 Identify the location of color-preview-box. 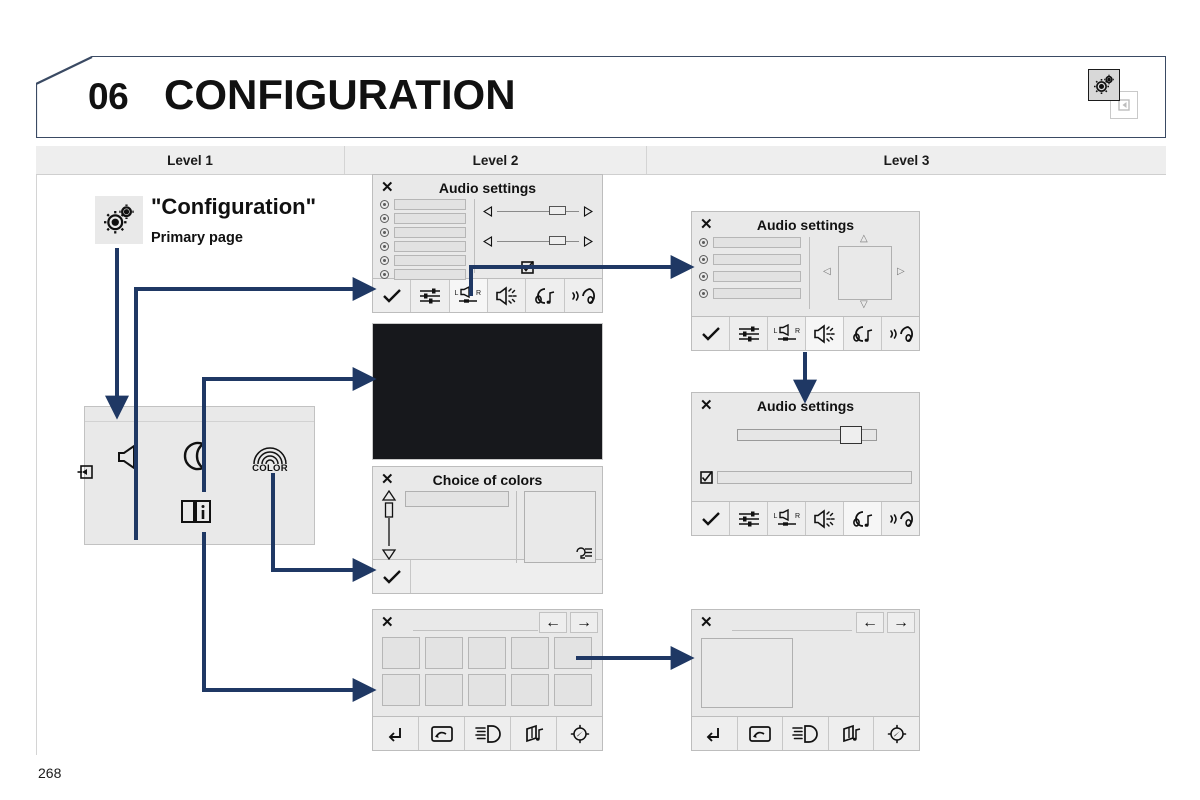
(560, 527).